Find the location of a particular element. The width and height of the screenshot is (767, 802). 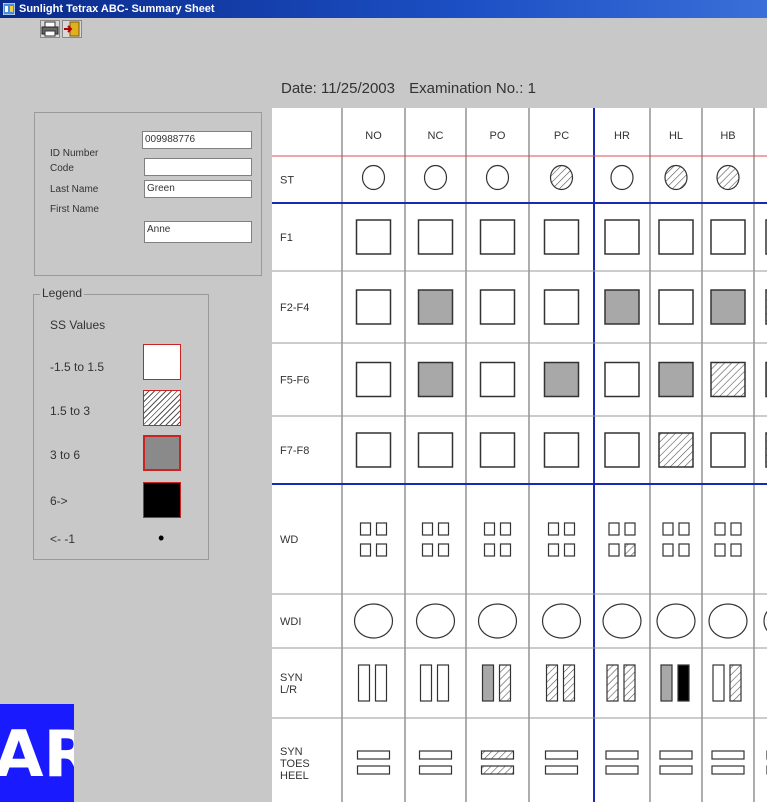

legend-range-severe-swatch is located at coordinates (162, 500).